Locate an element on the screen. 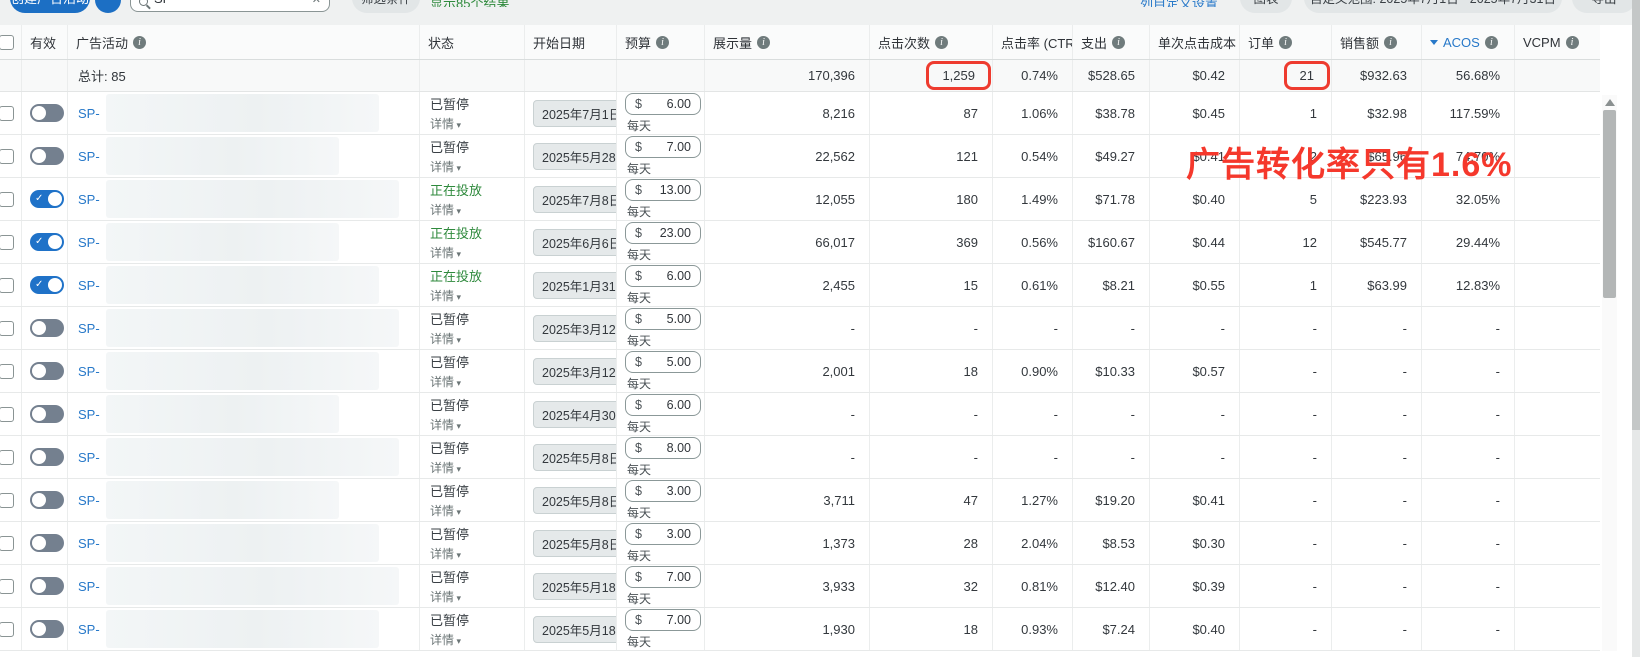 The height and width of the screenshot is (657, 1640). clear-search-icon is located at coordinates (316, 3).